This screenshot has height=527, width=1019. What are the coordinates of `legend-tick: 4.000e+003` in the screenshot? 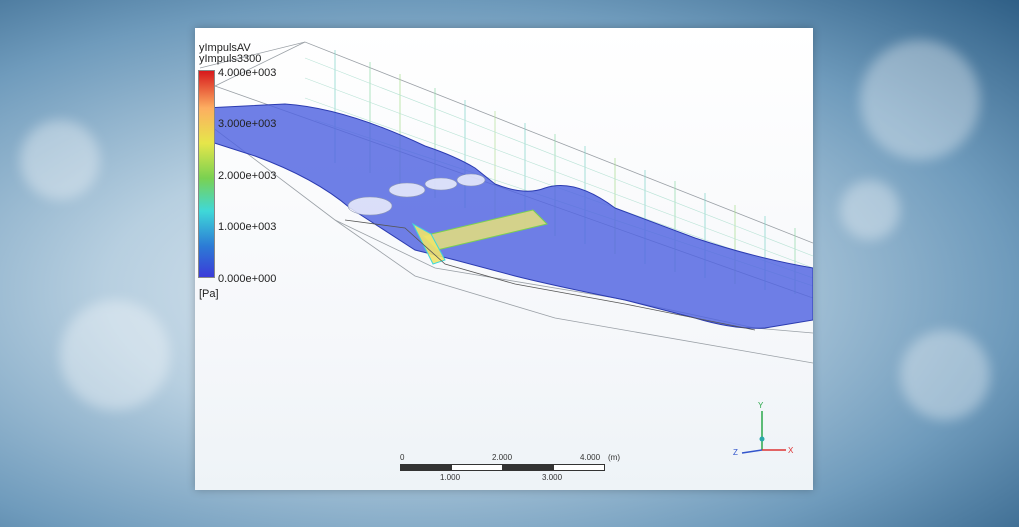 It's located at (247, 73).